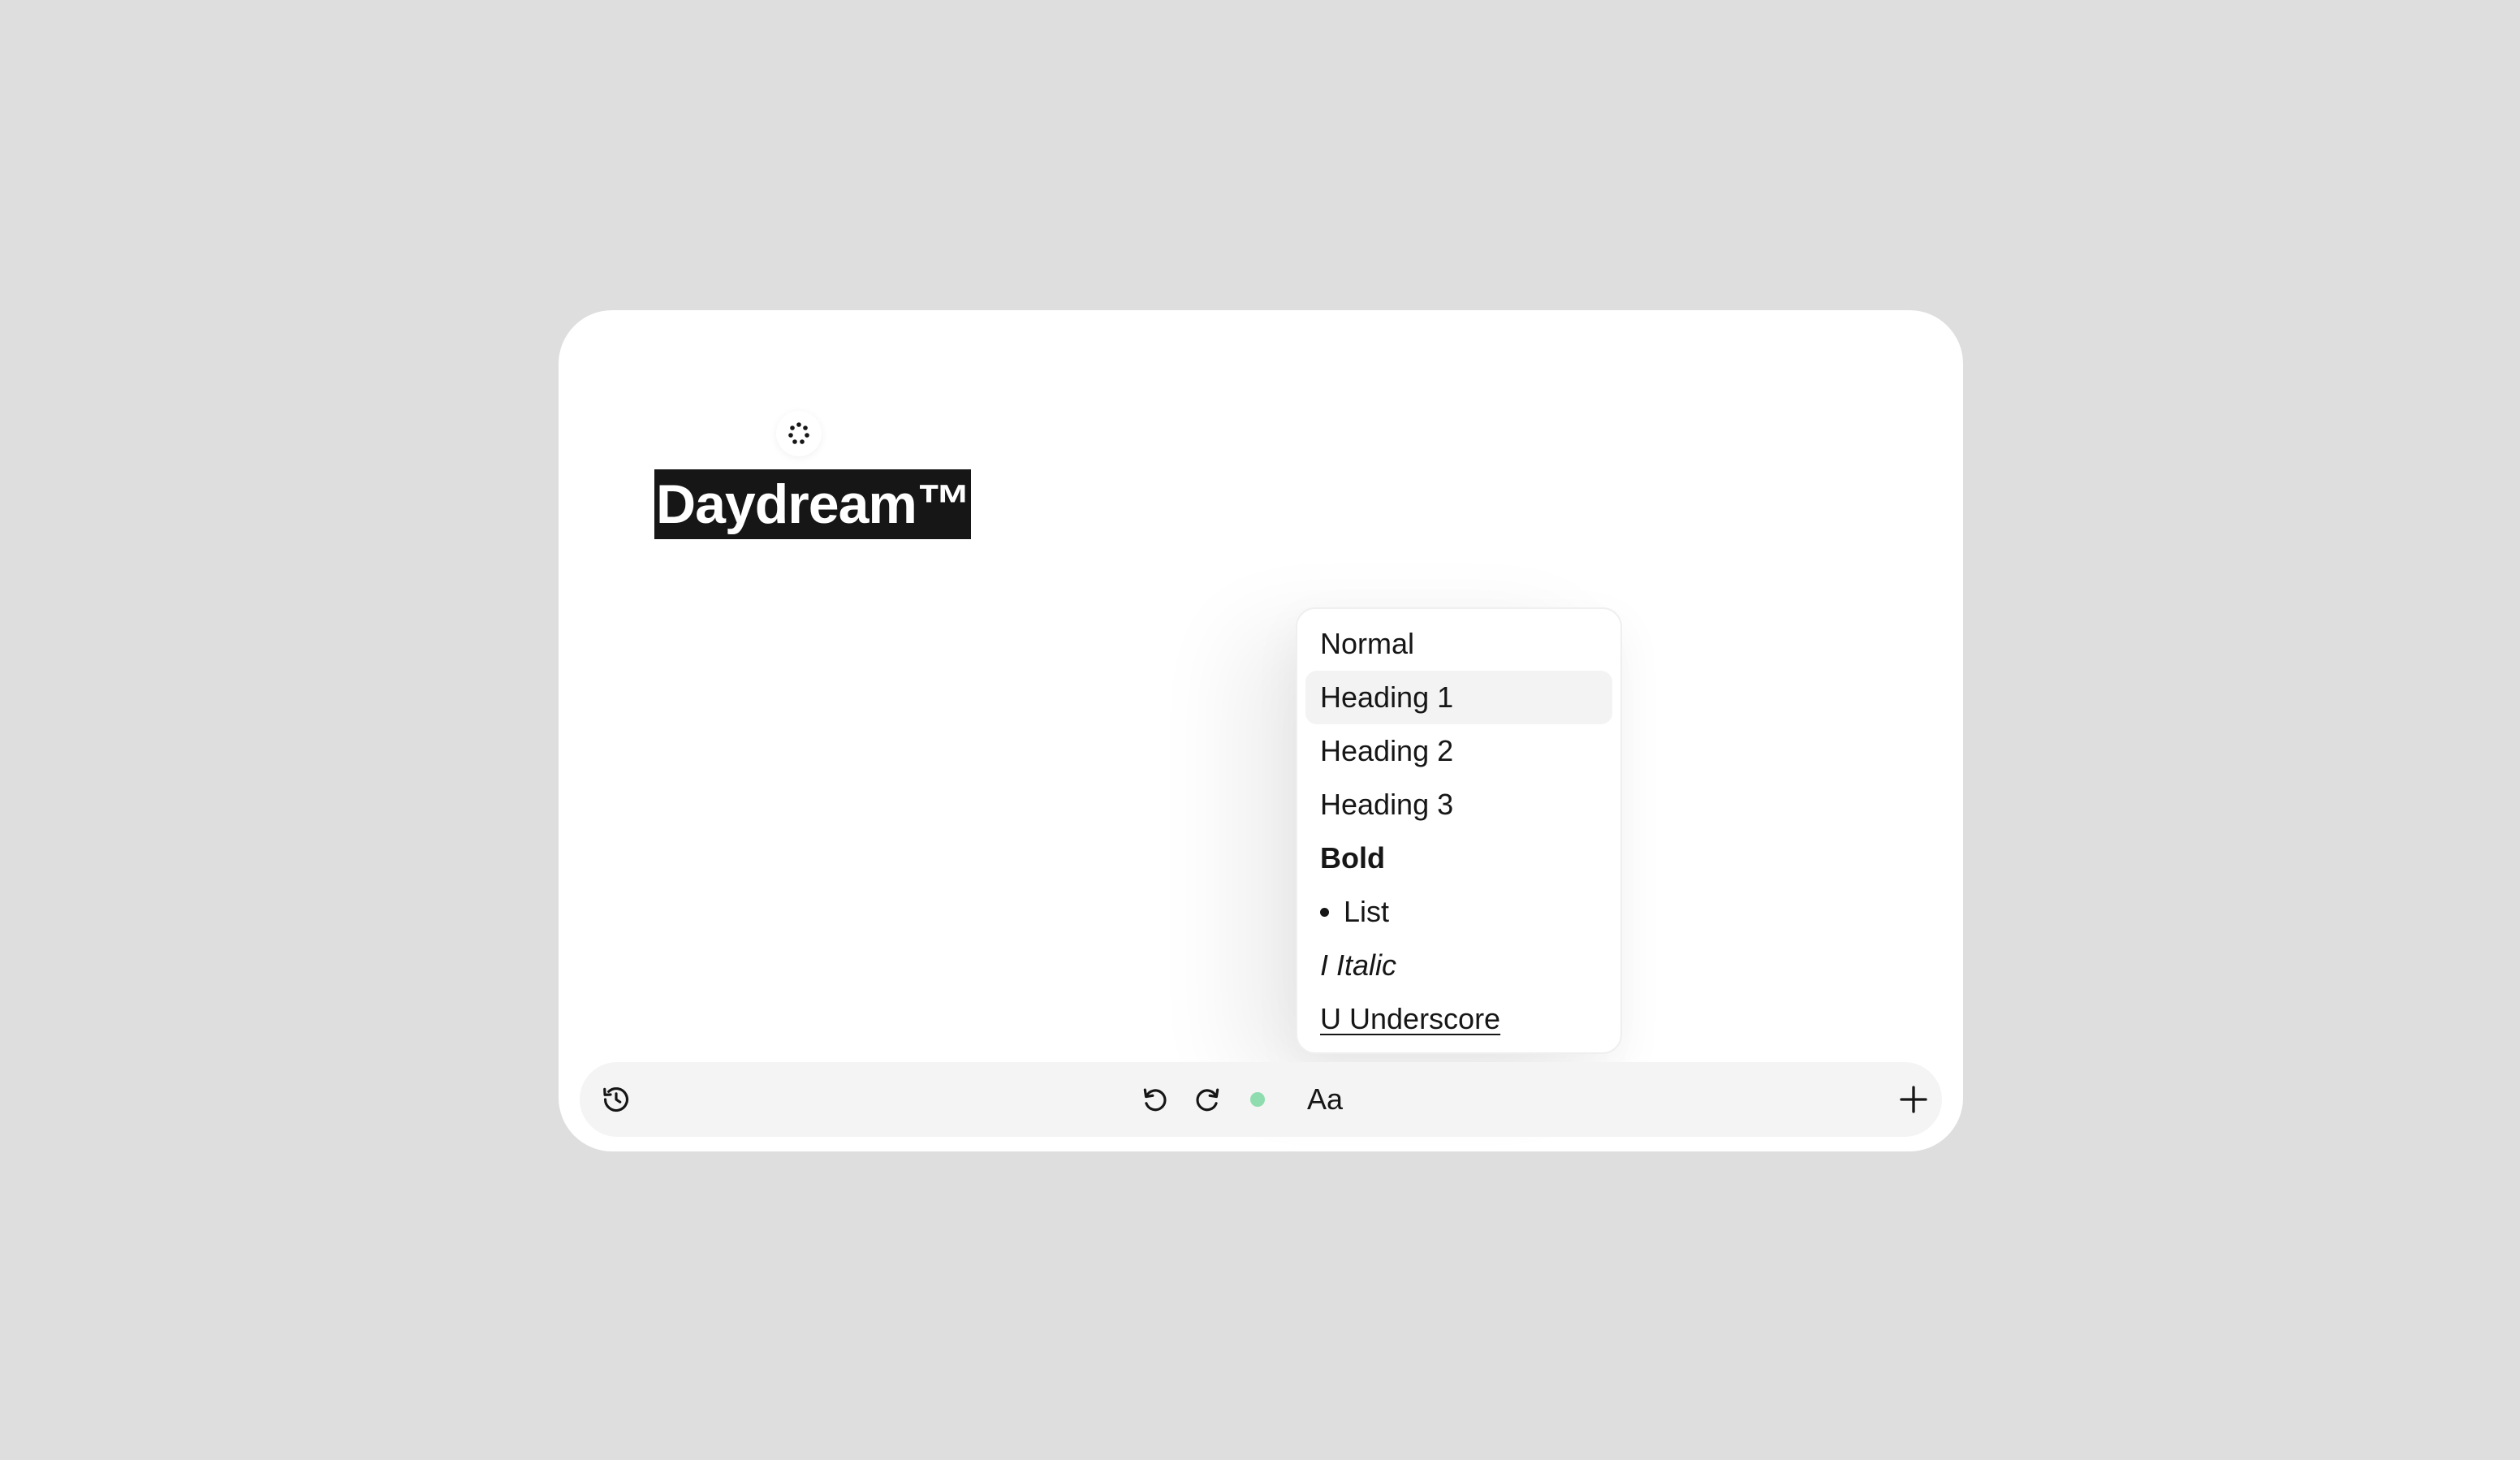 The width and height of the screenshot is (2520, 1460). I want to click on menu-item-label: Normal, so click(1367, 643).